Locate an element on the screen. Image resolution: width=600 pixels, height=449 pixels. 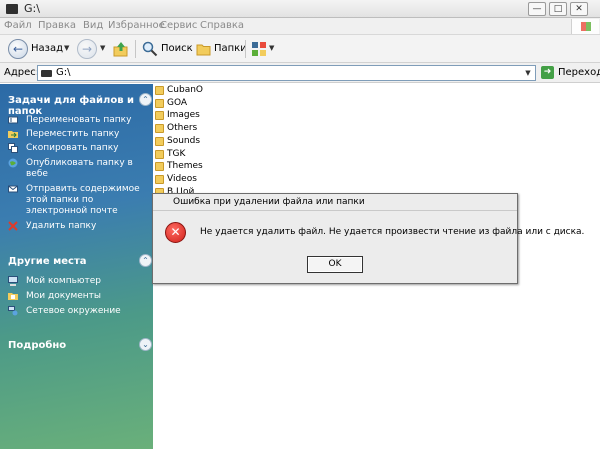
copy-folder-icon is located at coordinates (13, 148).